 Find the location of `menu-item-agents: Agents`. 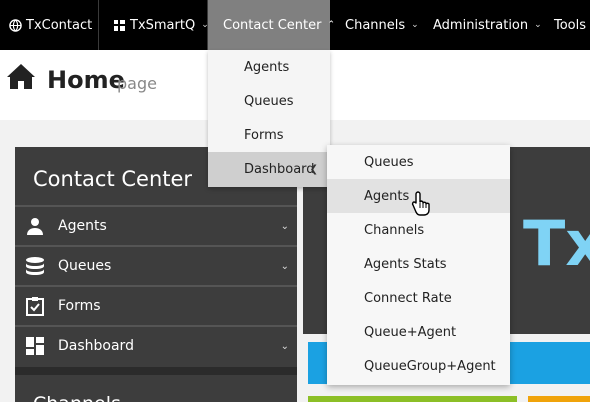

menu-item-agents: Agents is located at coordinates (269, 67).